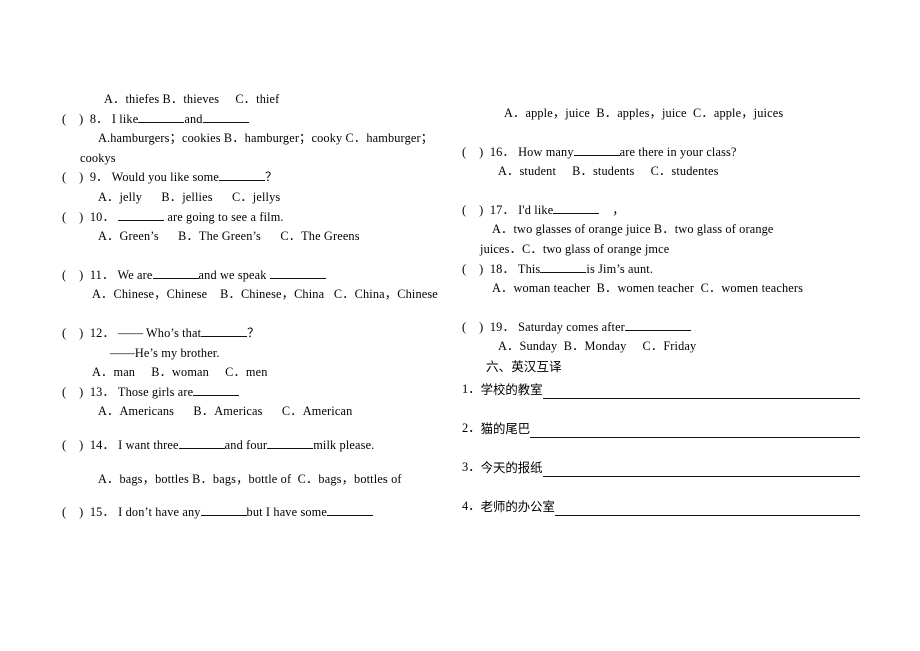 Image resolution: width=920 pixels, height=651 pixels. What do you see at coordinates (72, 333) in the screenshot?
I see `answer-bracket-12: ( )` at bounding box center [72, 333].